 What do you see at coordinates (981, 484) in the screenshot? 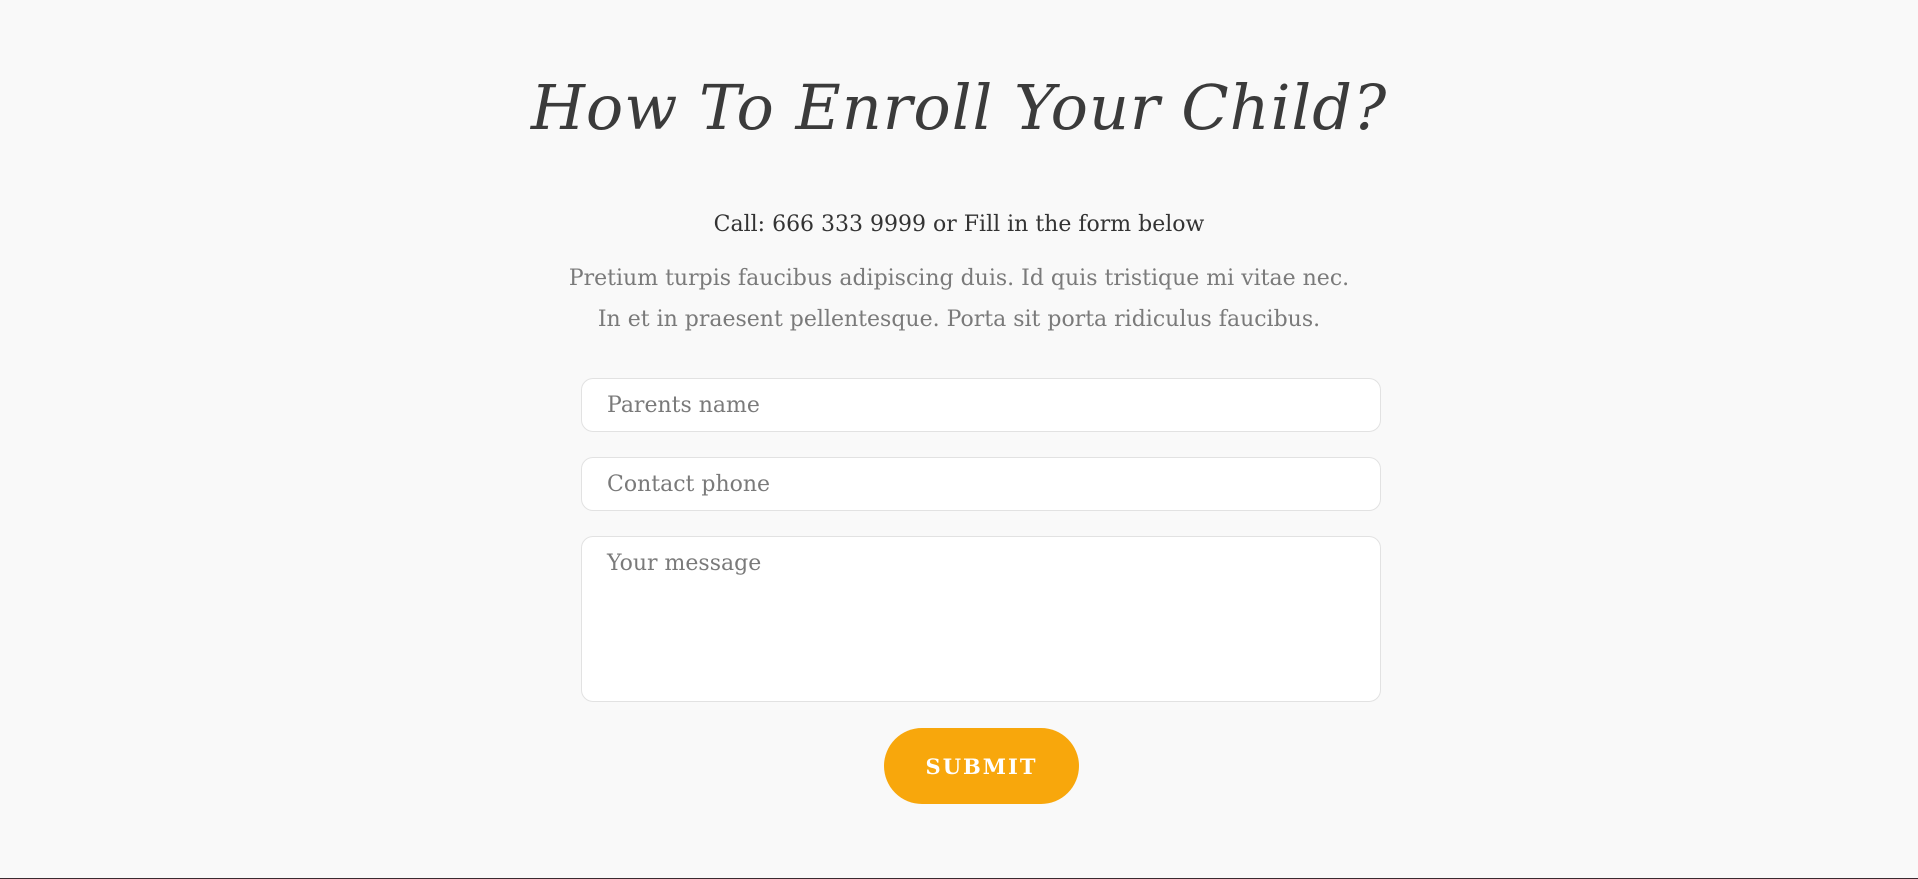
I see `contact-phone-input` at bounding box center [981, 484].